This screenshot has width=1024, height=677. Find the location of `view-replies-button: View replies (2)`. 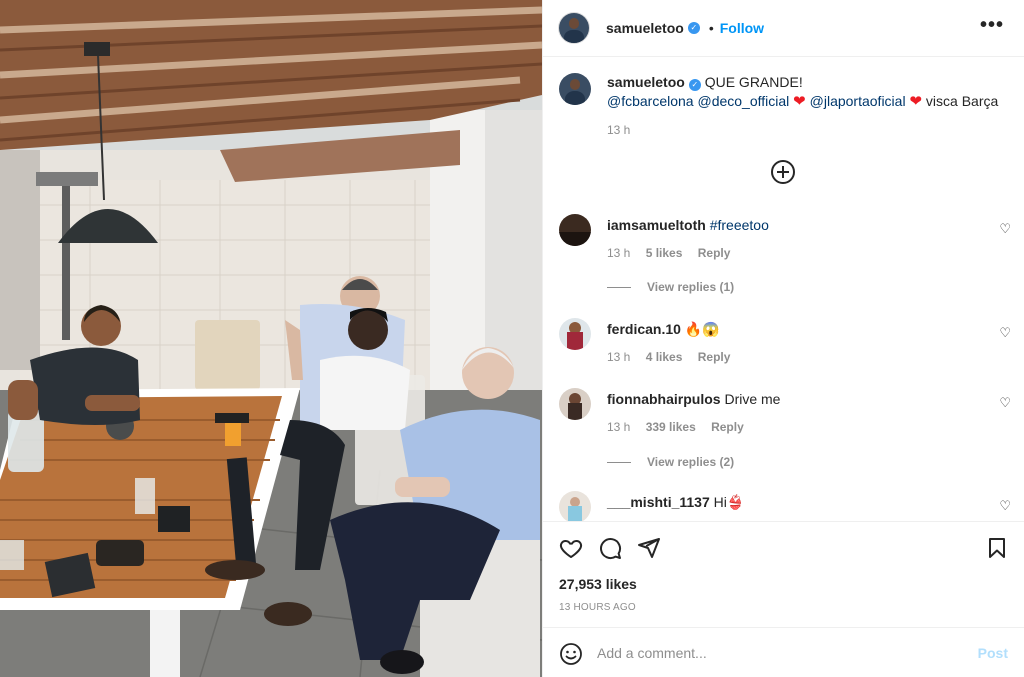

view-replies-button: View replies (2) is located at coordinates (670, 462).